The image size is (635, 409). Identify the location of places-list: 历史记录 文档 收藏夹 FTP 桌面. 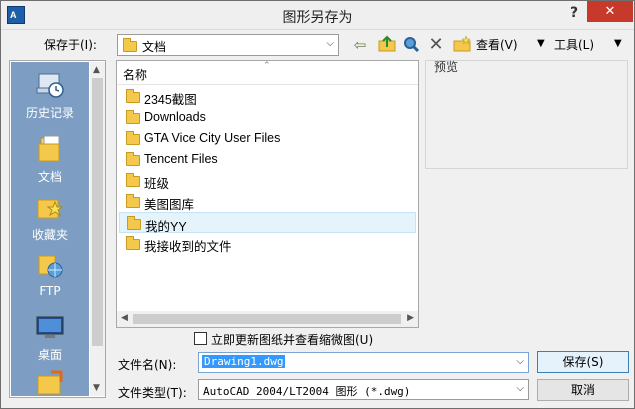
(50, 229).